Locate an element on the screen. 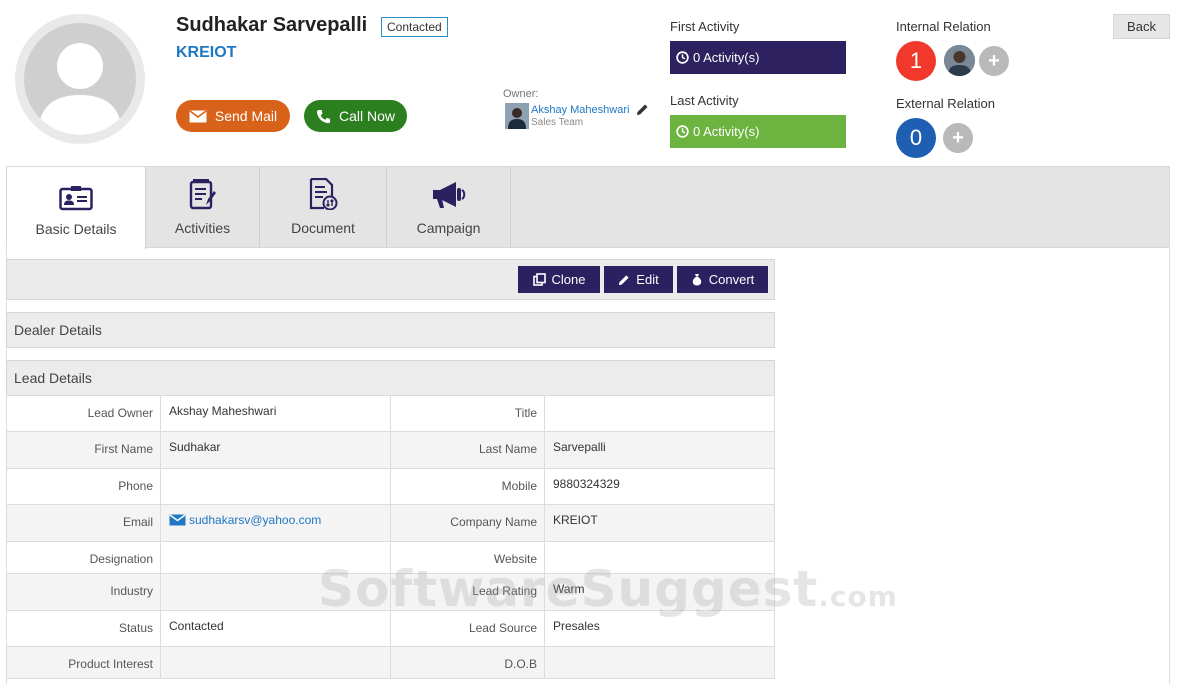 This screenshot has width=1184, height=684. field-label-text: Product Interest is located at coordinates (110, 664).